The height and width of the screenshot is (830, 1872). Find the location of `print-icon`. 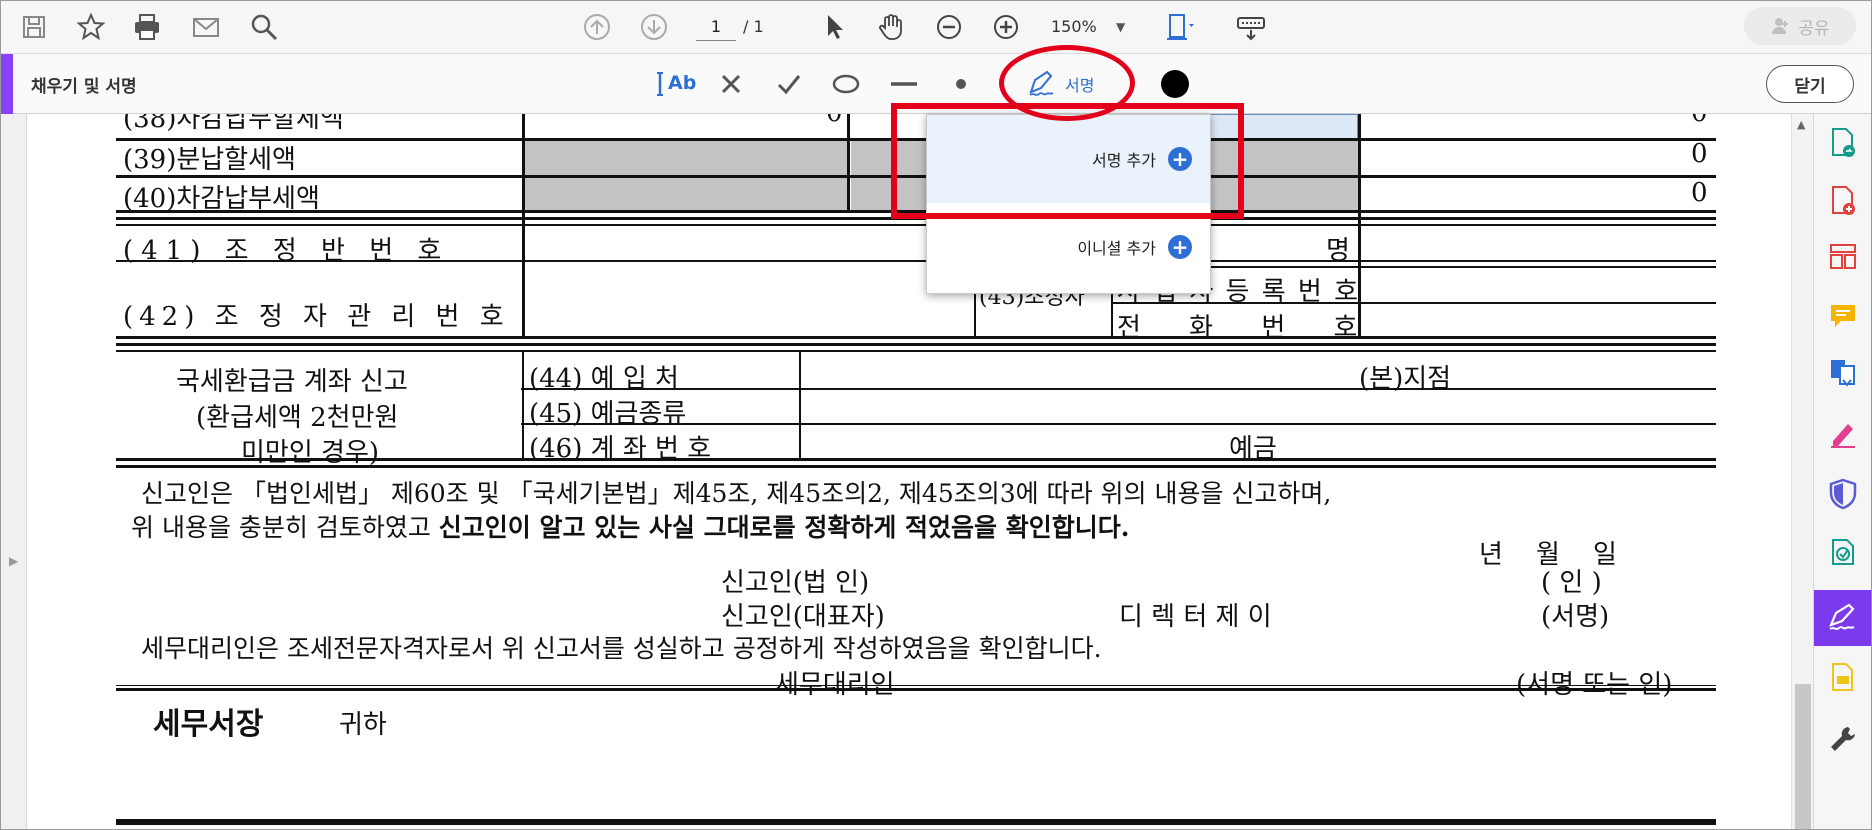

print-icon is located at coordinates (147, 27).